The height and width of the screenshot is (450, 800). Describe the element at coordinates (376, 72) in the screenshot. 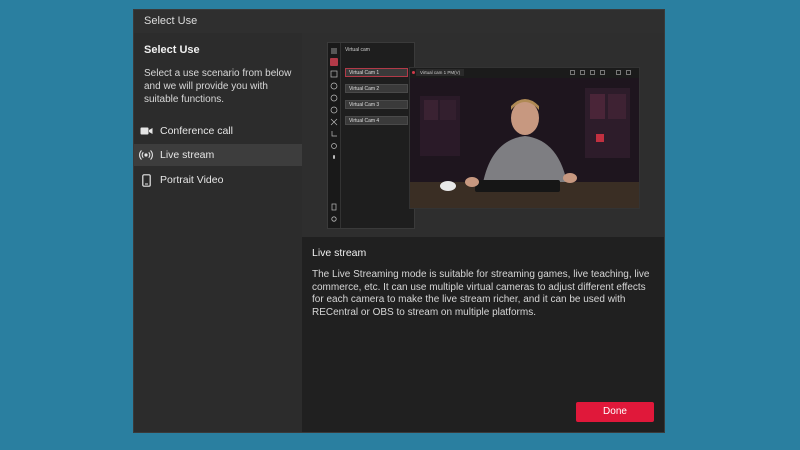

I see `virtual-cam-item: Virtual Cam 1` at that location.